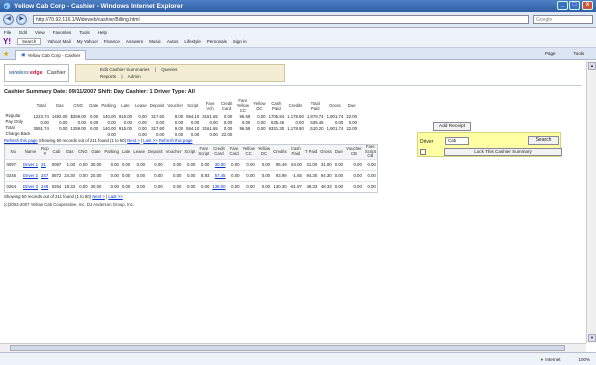 The width and height of the screenshot is (596, 365). I want to click on link-personals: Personals, so click(217, 41).